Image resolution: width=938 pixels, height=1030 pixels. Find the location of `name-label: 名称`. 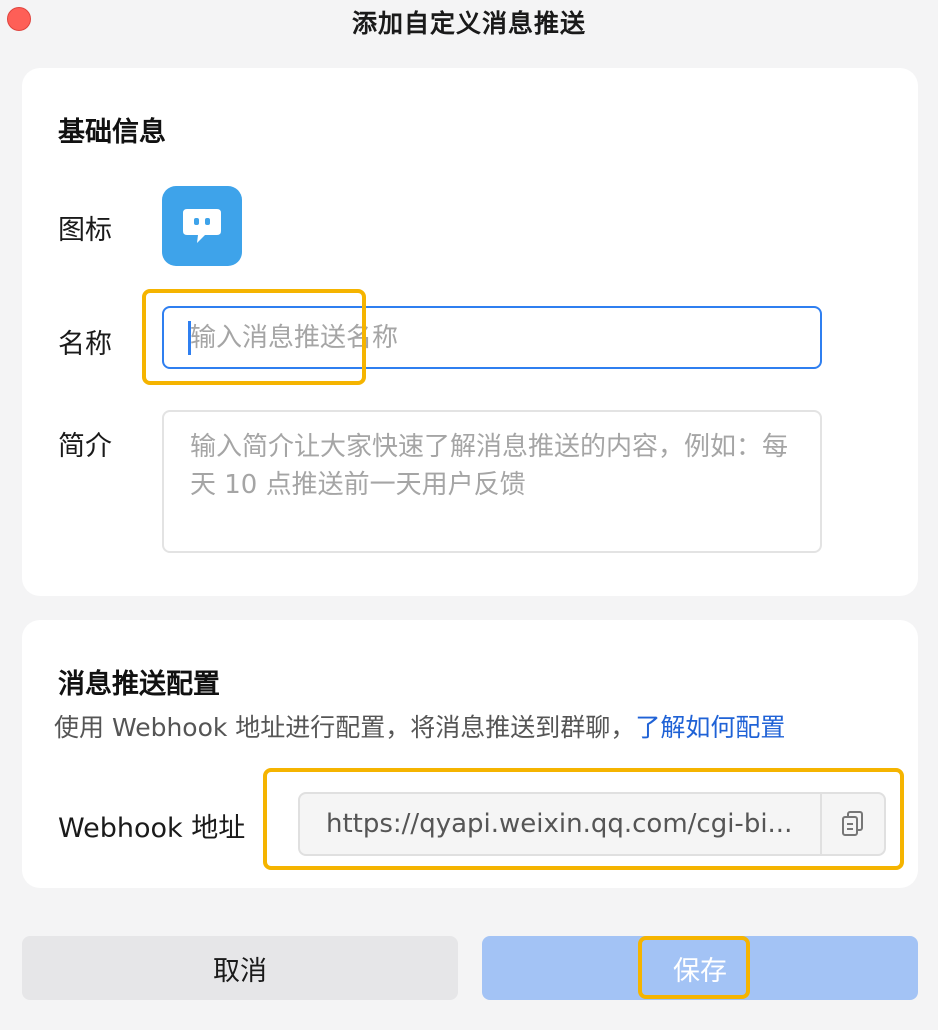

name-label: 名称 is located at coordinates (85, 344).